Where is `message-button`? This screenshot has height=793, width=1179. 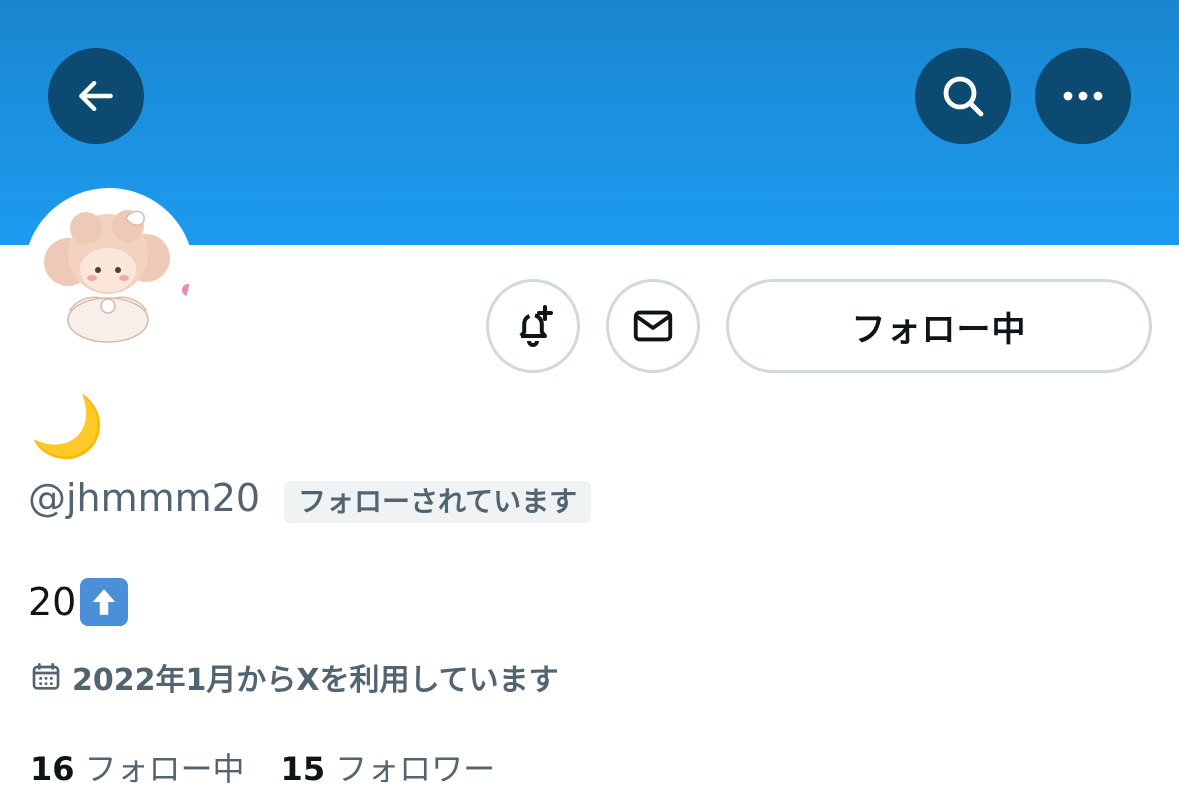 message-button is located at coordinates (653, 326).